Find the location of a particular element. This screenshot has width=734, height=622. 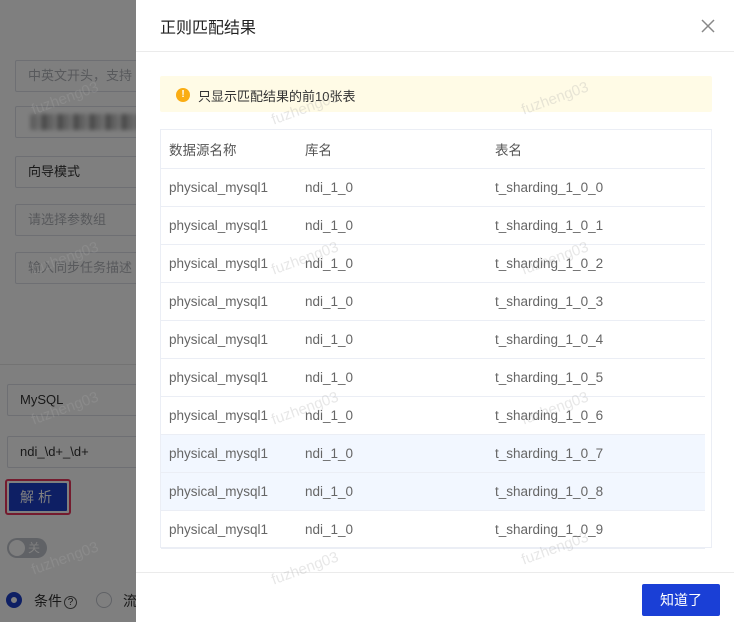

table-row: physical_mysql1 ndi_1_0 t_sharding_1_0_3 is located at coordinates (433, 301).